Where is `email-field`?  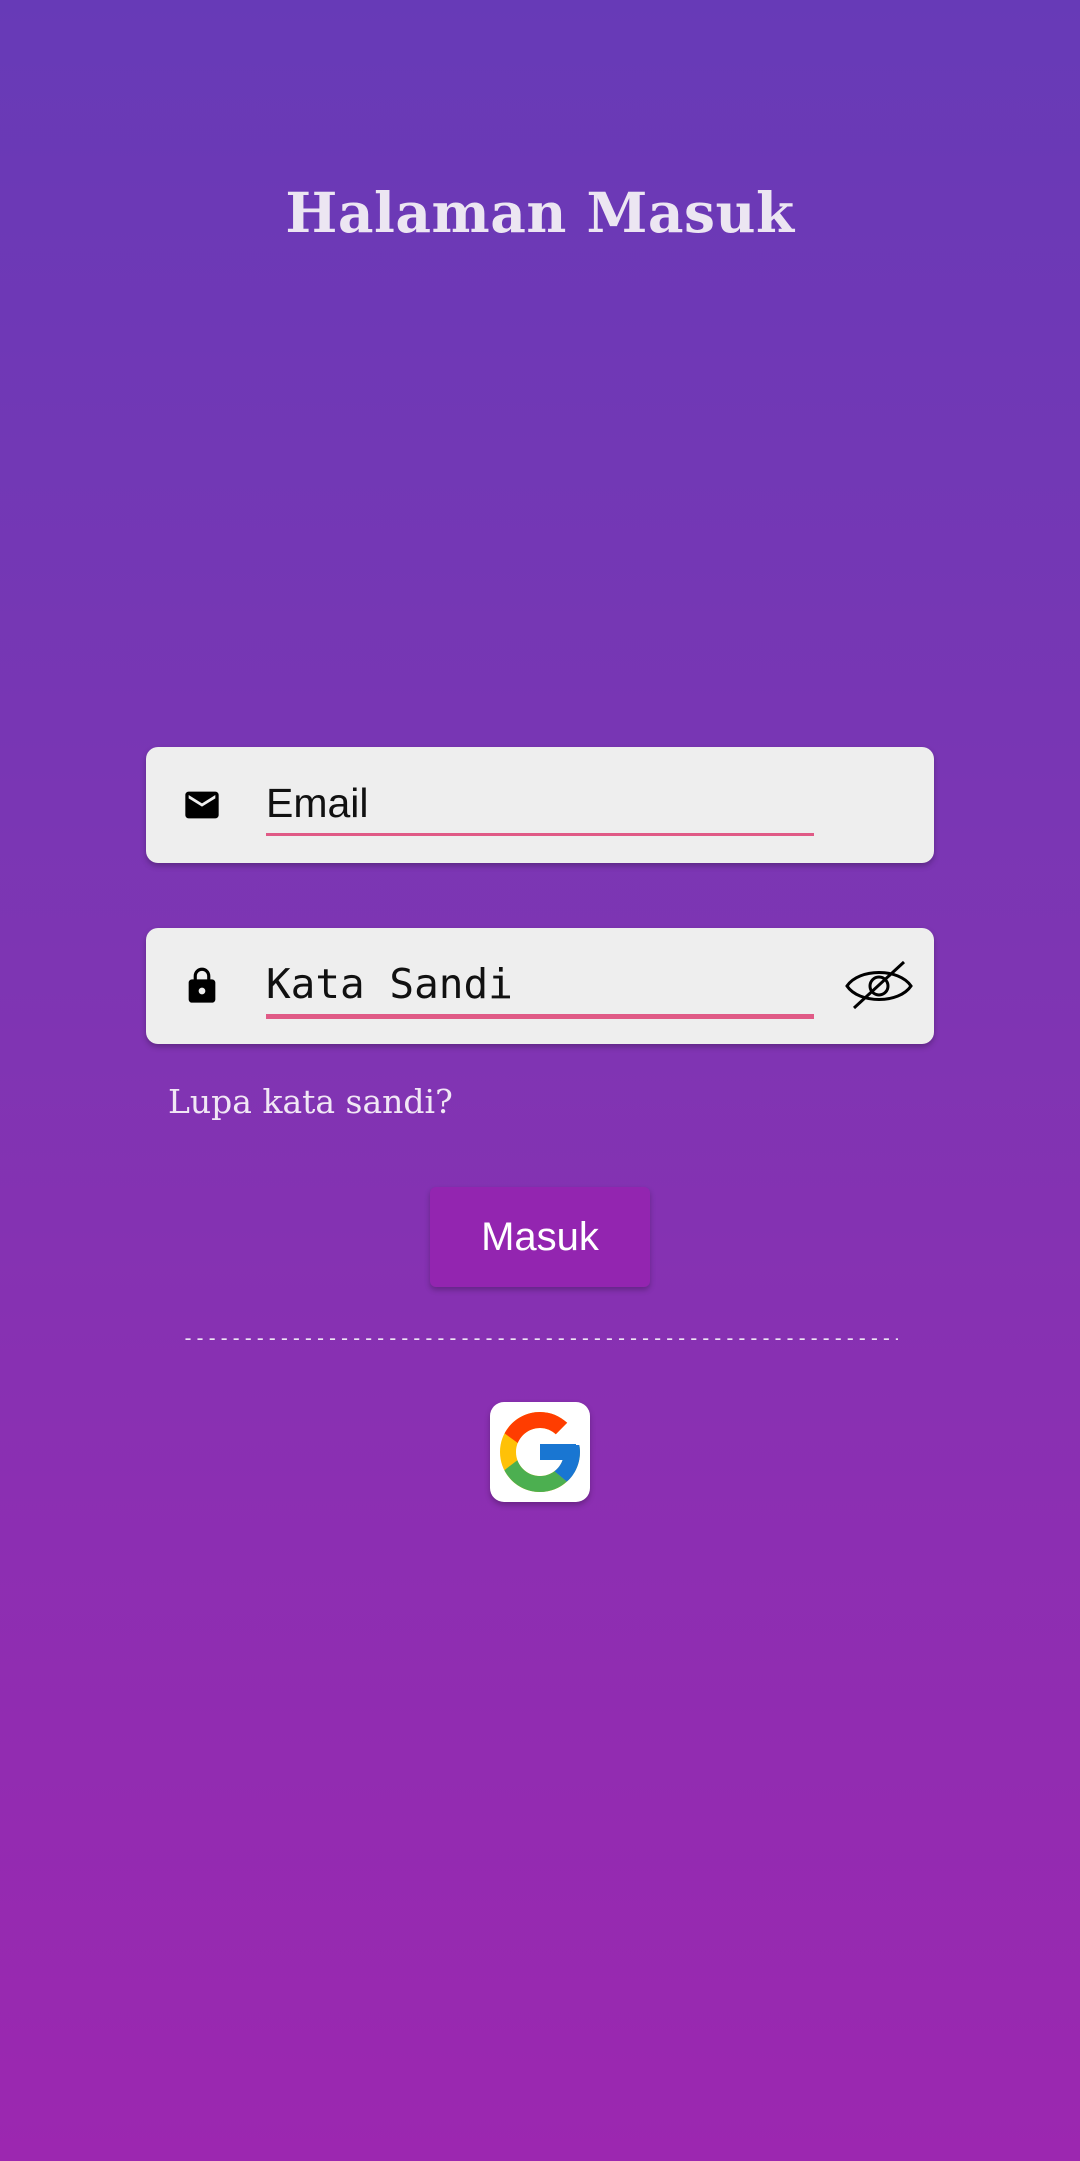 email-field is located at coordinates (540, 805).